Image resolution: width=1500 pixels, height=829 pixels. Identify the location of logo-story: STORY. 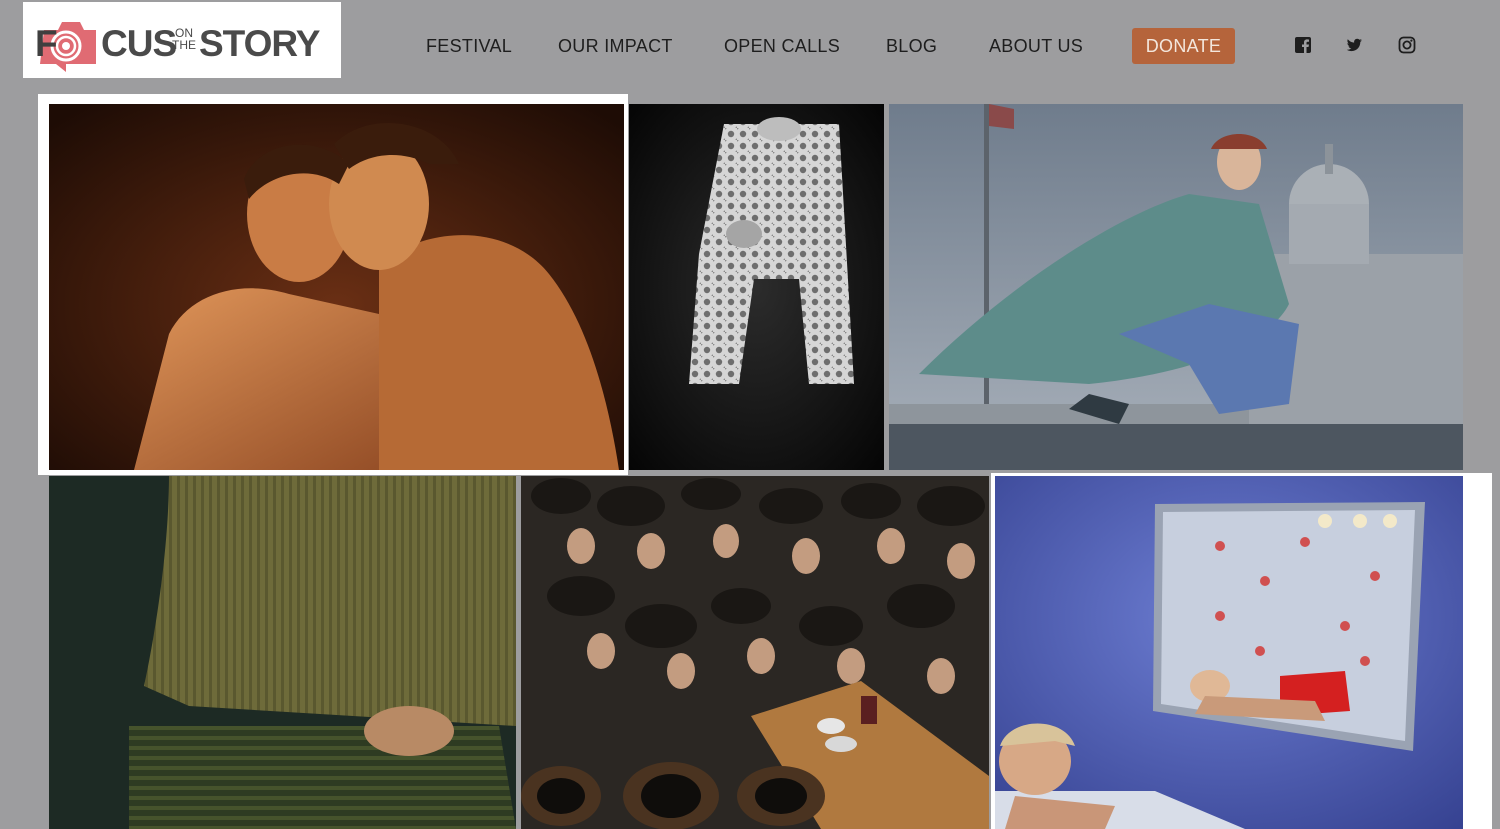
(259, 43).